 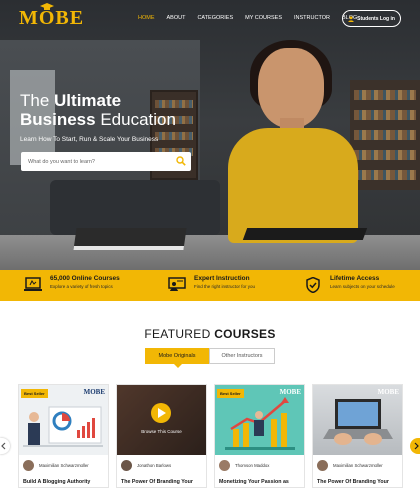 What do you see at coordinates (81, 286) in the screenshot?
I see `feature-subtitle: Explore a variety of fresh topics` at bounding box center [81, 286].